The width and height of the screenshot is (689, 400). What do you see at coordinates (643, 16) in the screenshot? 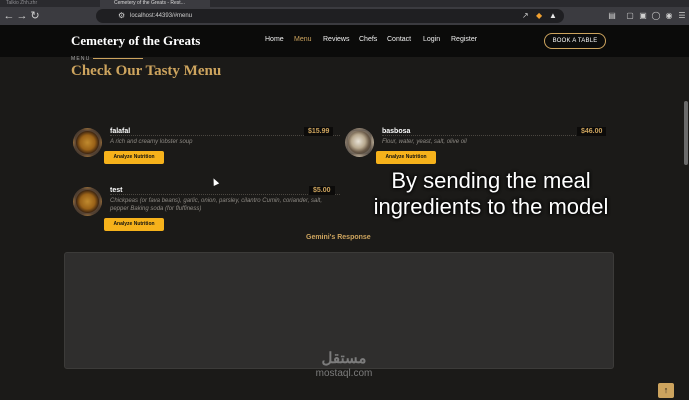
I see `reader-icon: ▣` at bounding box center [643, 16].